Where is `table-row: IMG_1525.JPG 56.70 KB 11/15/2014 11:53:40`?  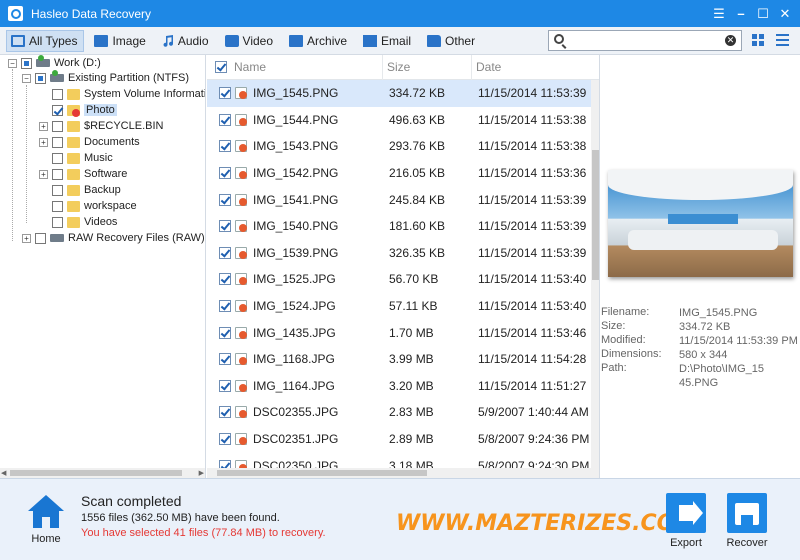
table-row: IMG_1525.JPG 56.70 KB 11/15/2014 11:53:40 is located at coordinates (399, 279).